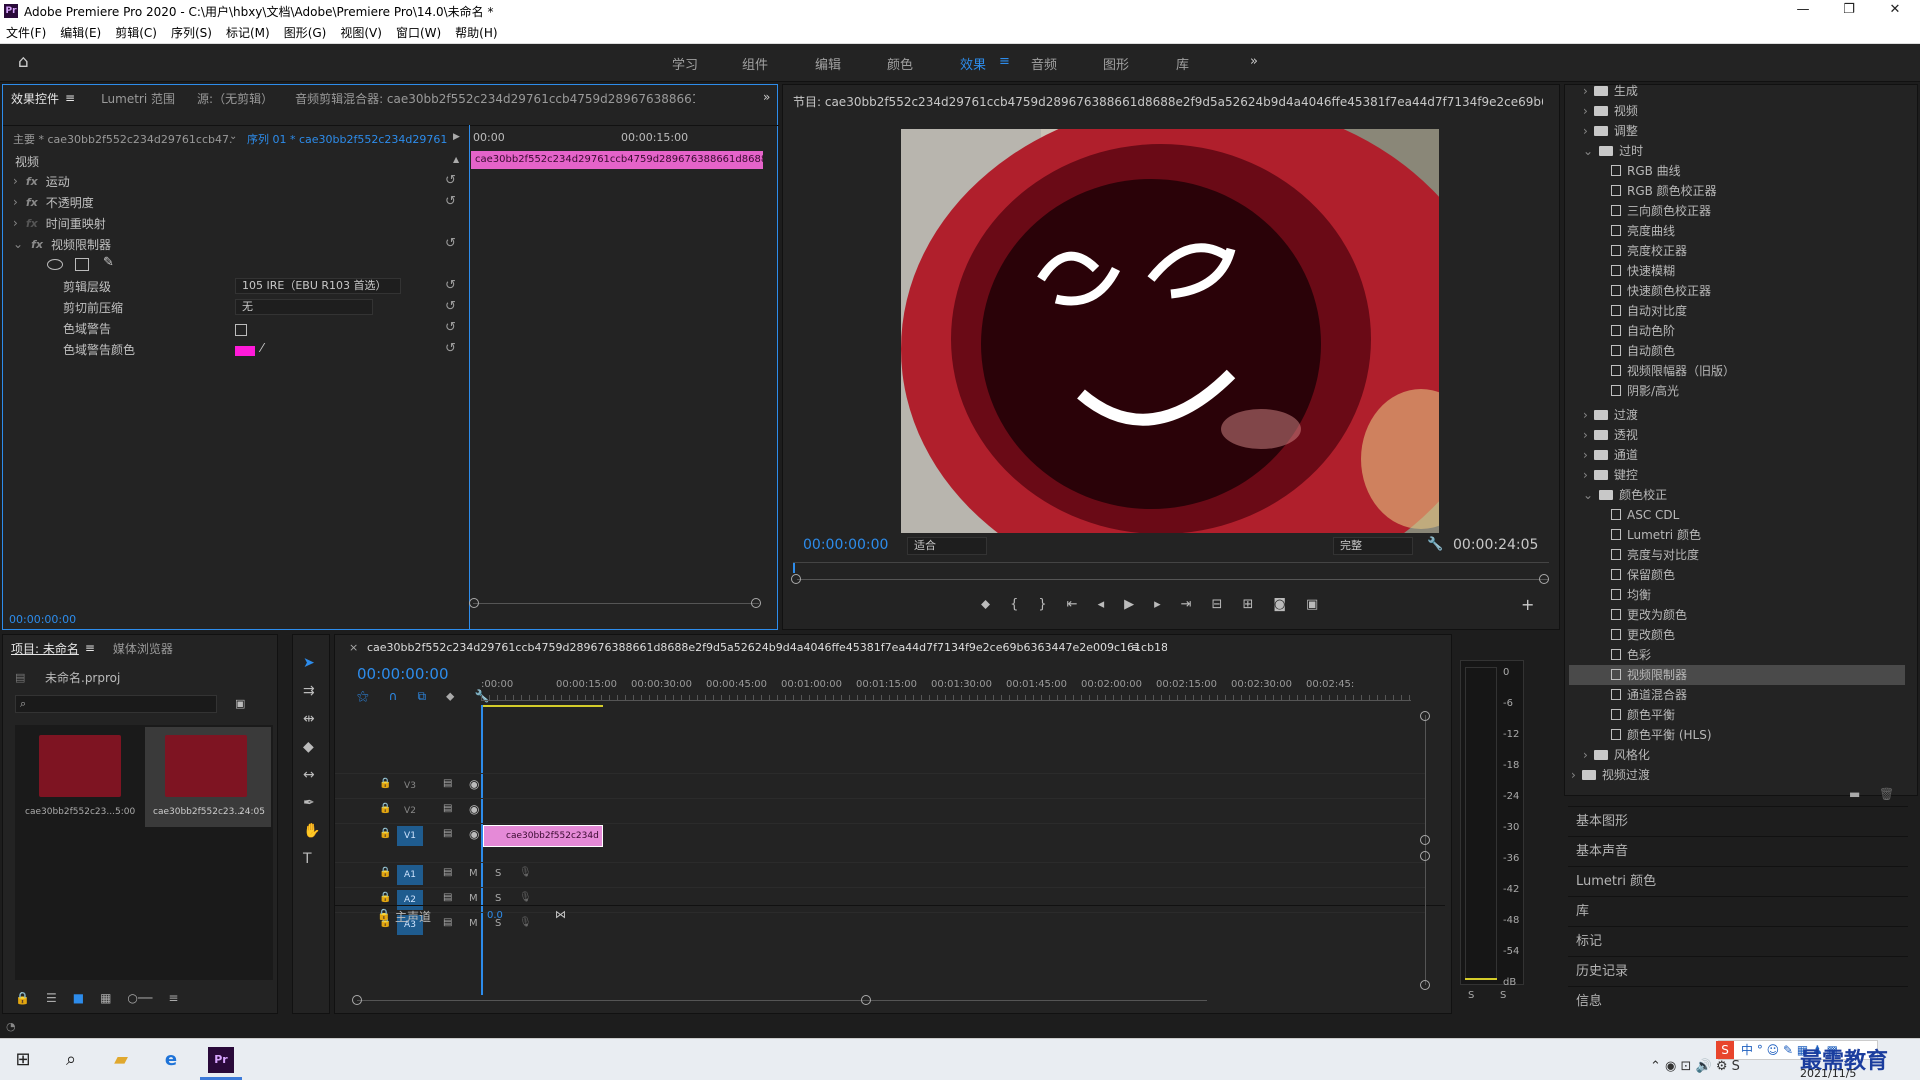  Describe the element at coordinates (1643, 231) in the screenshot. I see `effect-item: 亮度曲线` at that location.